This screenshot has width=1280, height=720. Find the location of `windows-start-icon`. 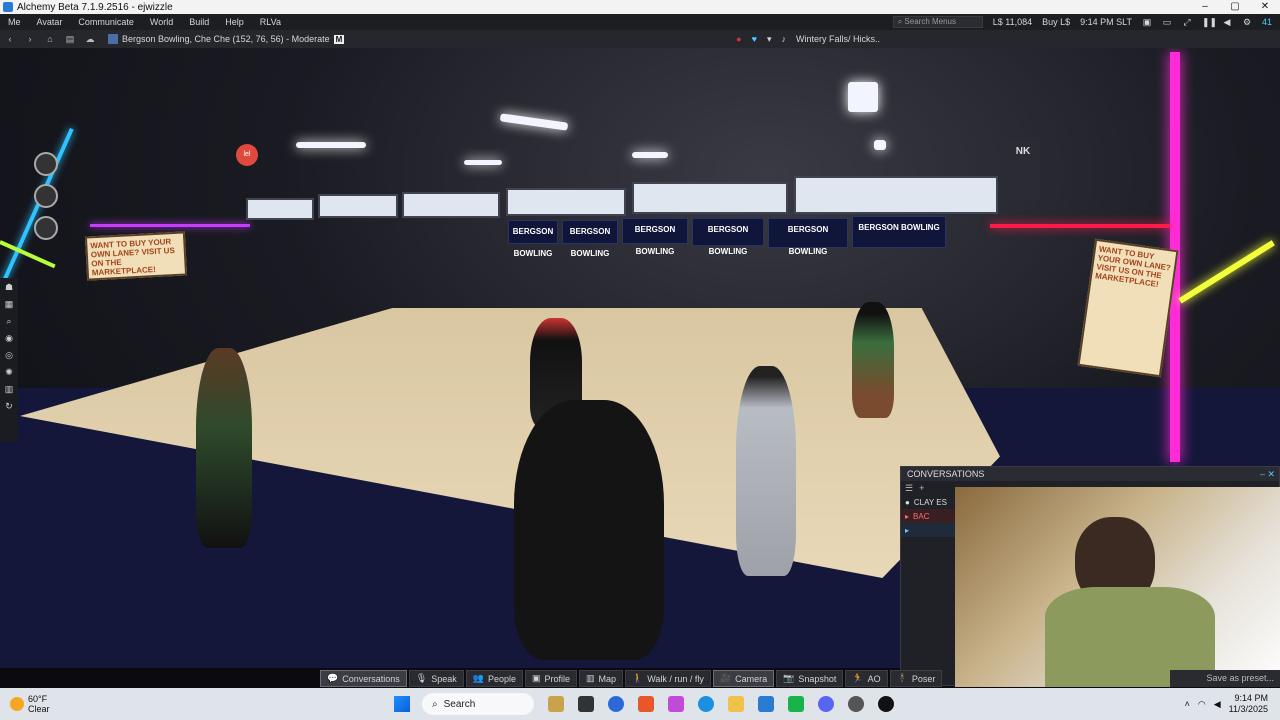

windows-start-icon is located at coordinates (402, 704).